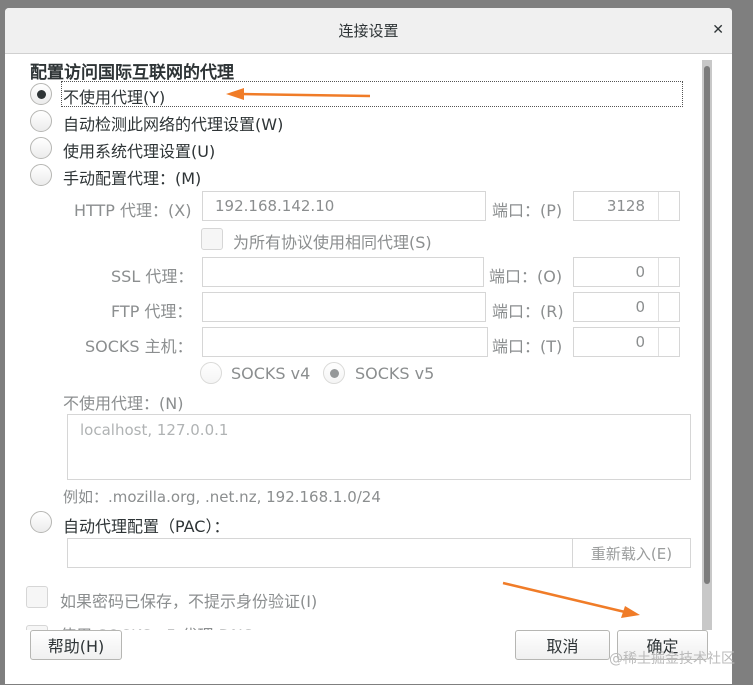 Image resolution: width=753 pixels, height=685 pixels. What do you see at coordinates (564, 597) in the screenshot?
I see `arrow-to-ok` at bounding box center [564, 597].